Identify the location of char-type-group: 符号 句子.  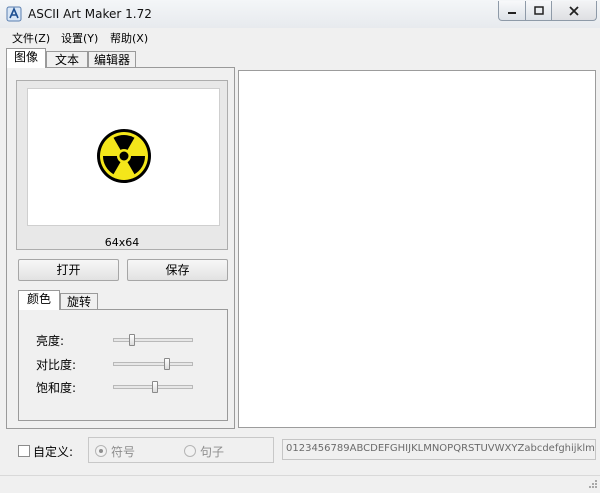
(181, 450).